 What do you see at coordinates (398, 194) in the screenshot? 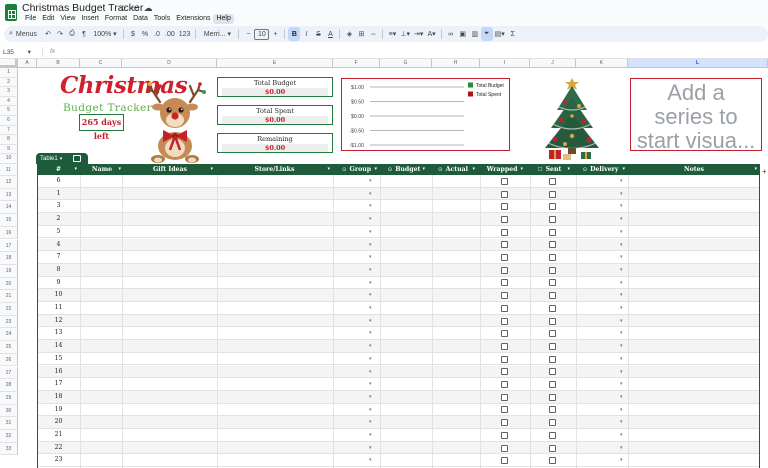
I see `table-row: 1 ▾ ▾` at bounding box center [398, 194].